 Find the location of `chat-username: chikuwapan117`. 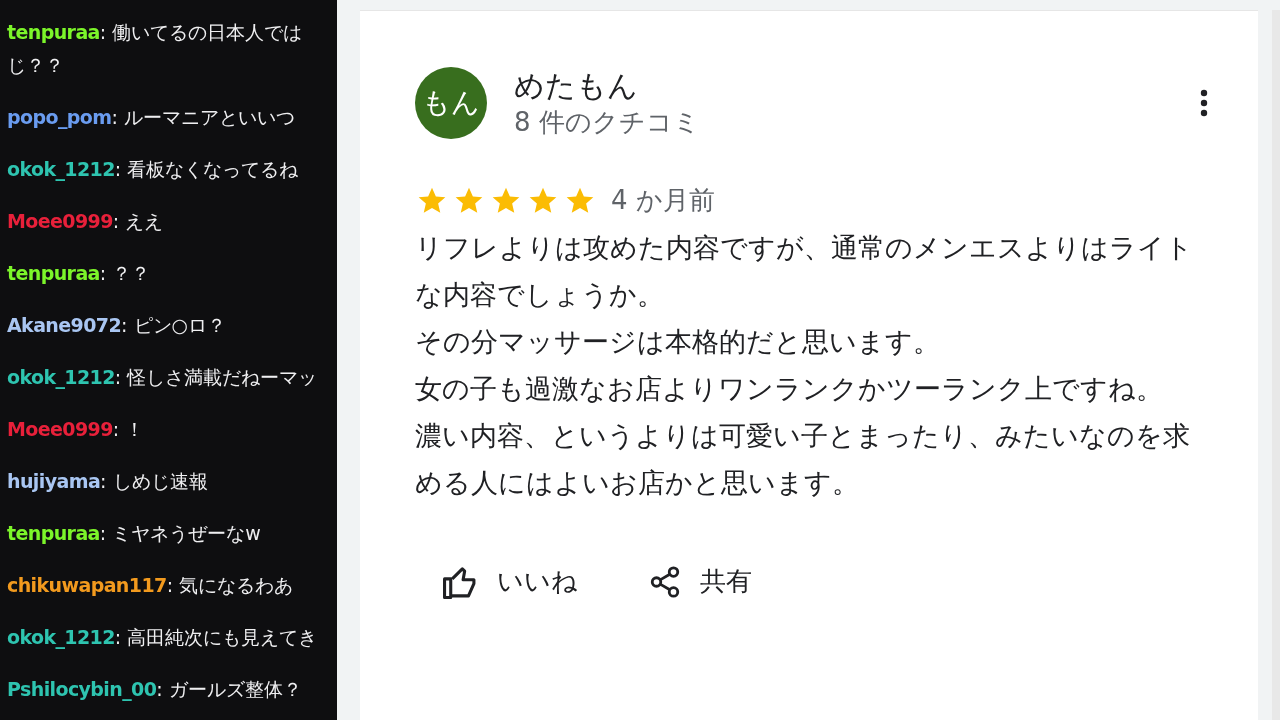

chat-username: chikuwapan117 is located at coordinates (87, 585).